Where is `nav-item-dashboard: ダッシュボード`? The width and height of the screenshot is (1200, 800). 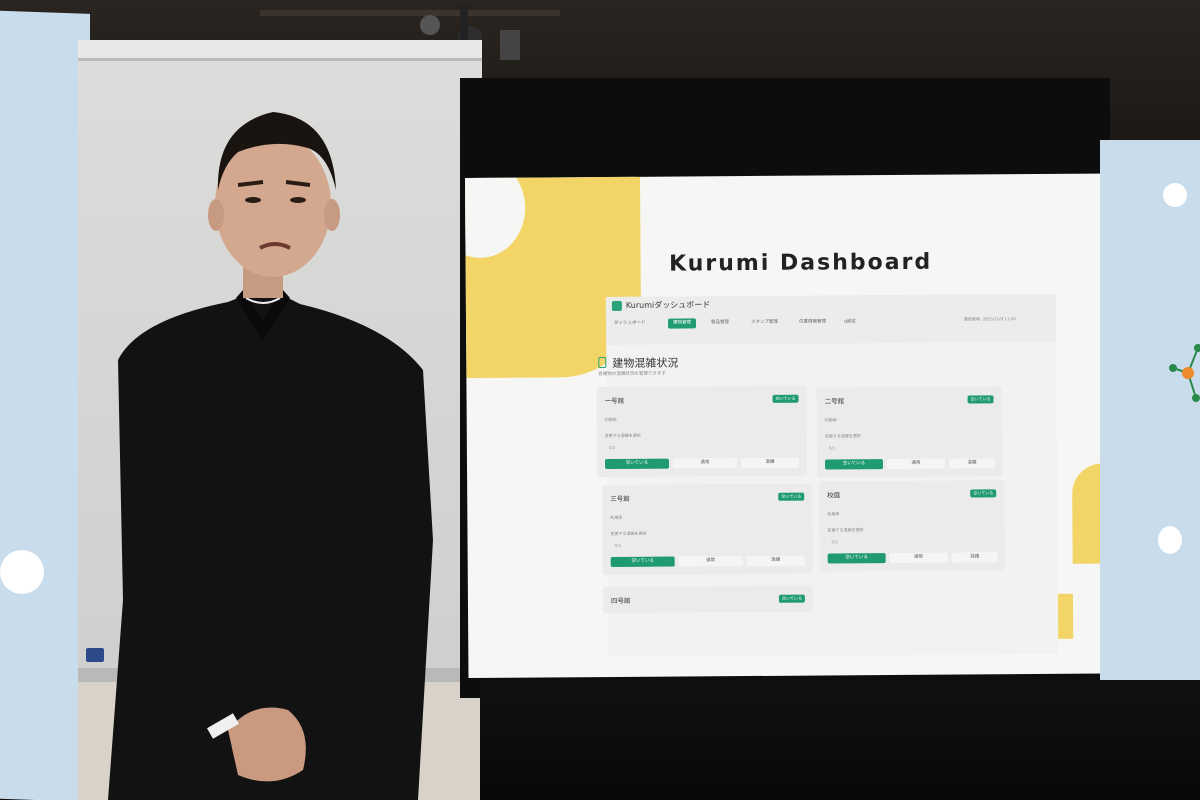 nav-item-dashboard: ダッシュボード is located at coordinates (630, 324).